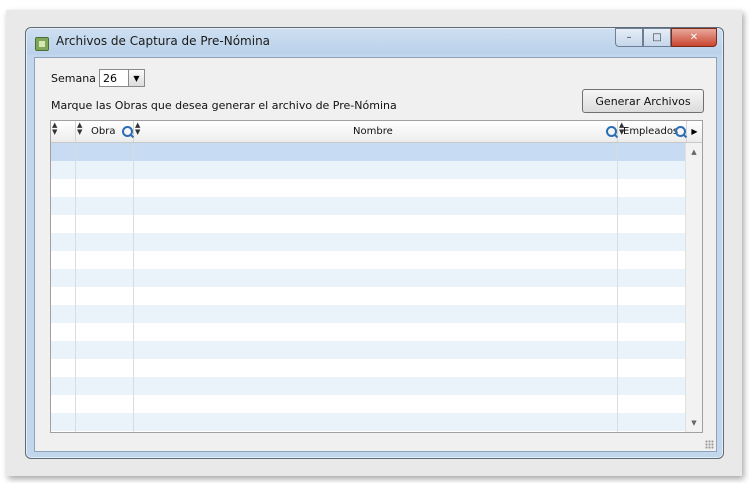 This screenshot has width=750, height=483. What do you see at coordinates (42, 44) in the screenshot?
I see `form-icon` at bounding box center [42, 44].